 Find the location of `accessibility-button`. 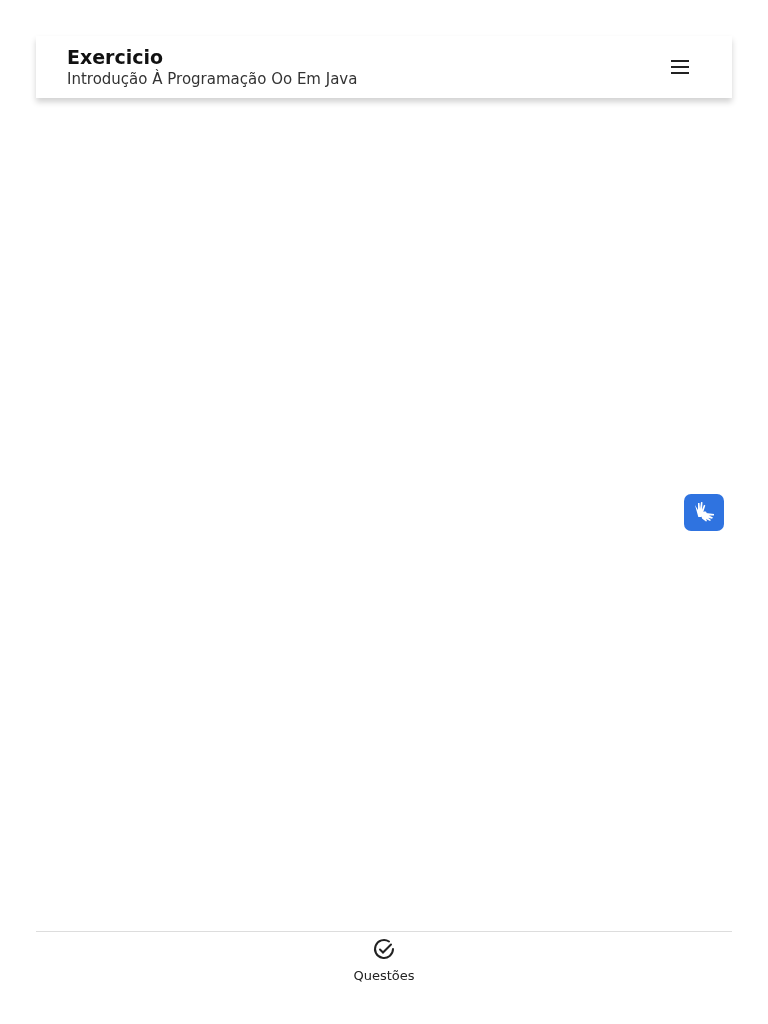

accessibility-button is located at coordinates (704, 512).